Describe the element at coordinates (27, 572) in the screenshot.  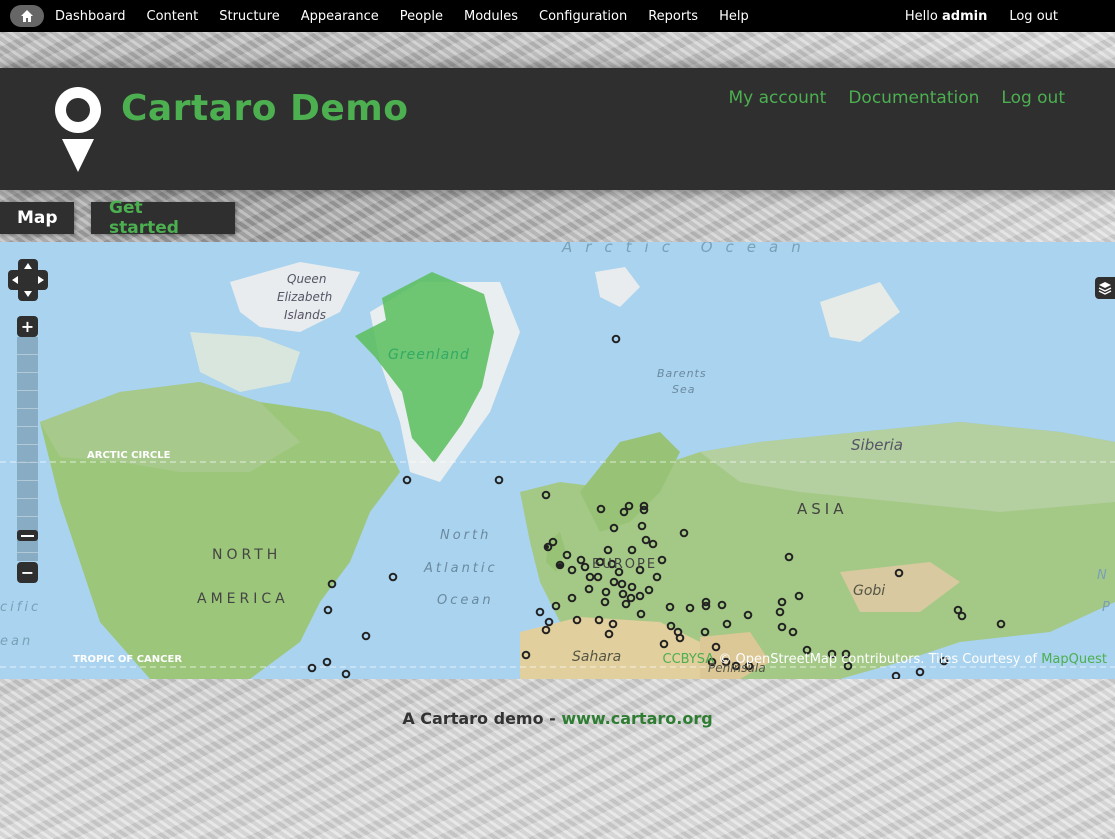
I see `zoom-out-button: −` at that location.